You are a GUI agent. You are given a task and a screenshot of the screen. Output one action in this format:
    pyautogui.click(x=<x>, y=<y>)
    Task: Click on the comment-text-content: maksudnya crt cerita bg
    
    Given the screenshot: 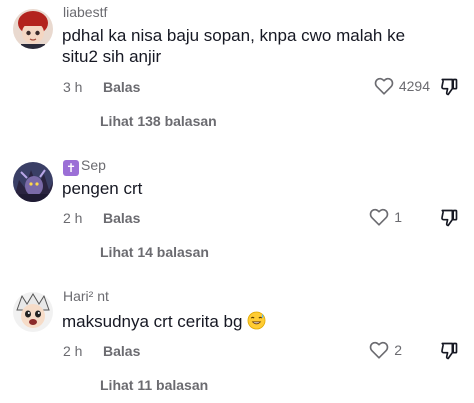 What is the action you would take?
    pyautogui.click(x=152, y=321)
    